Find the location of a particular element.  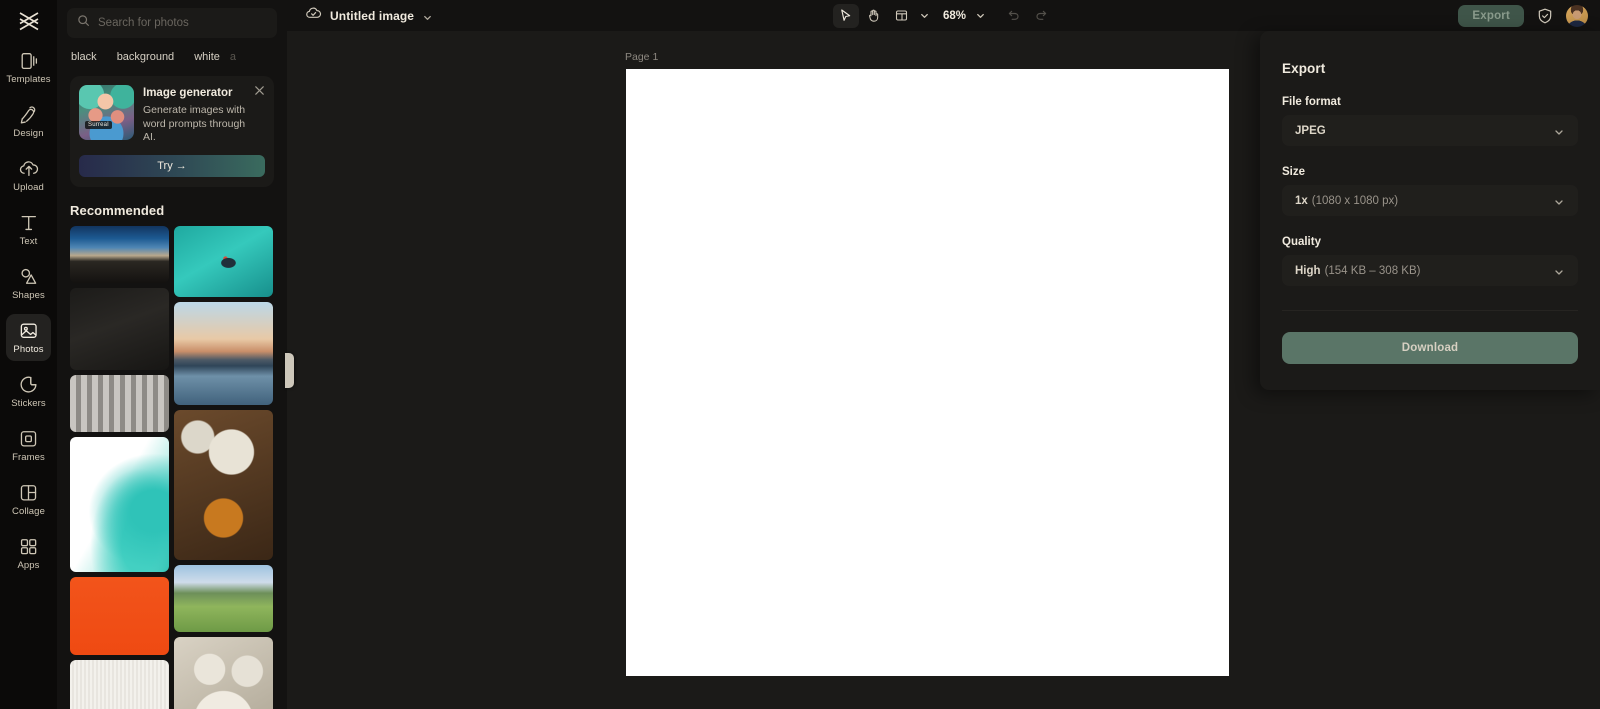

size-select: 1x (1080 x 1080 px) is located at coordinates (1430, 200).